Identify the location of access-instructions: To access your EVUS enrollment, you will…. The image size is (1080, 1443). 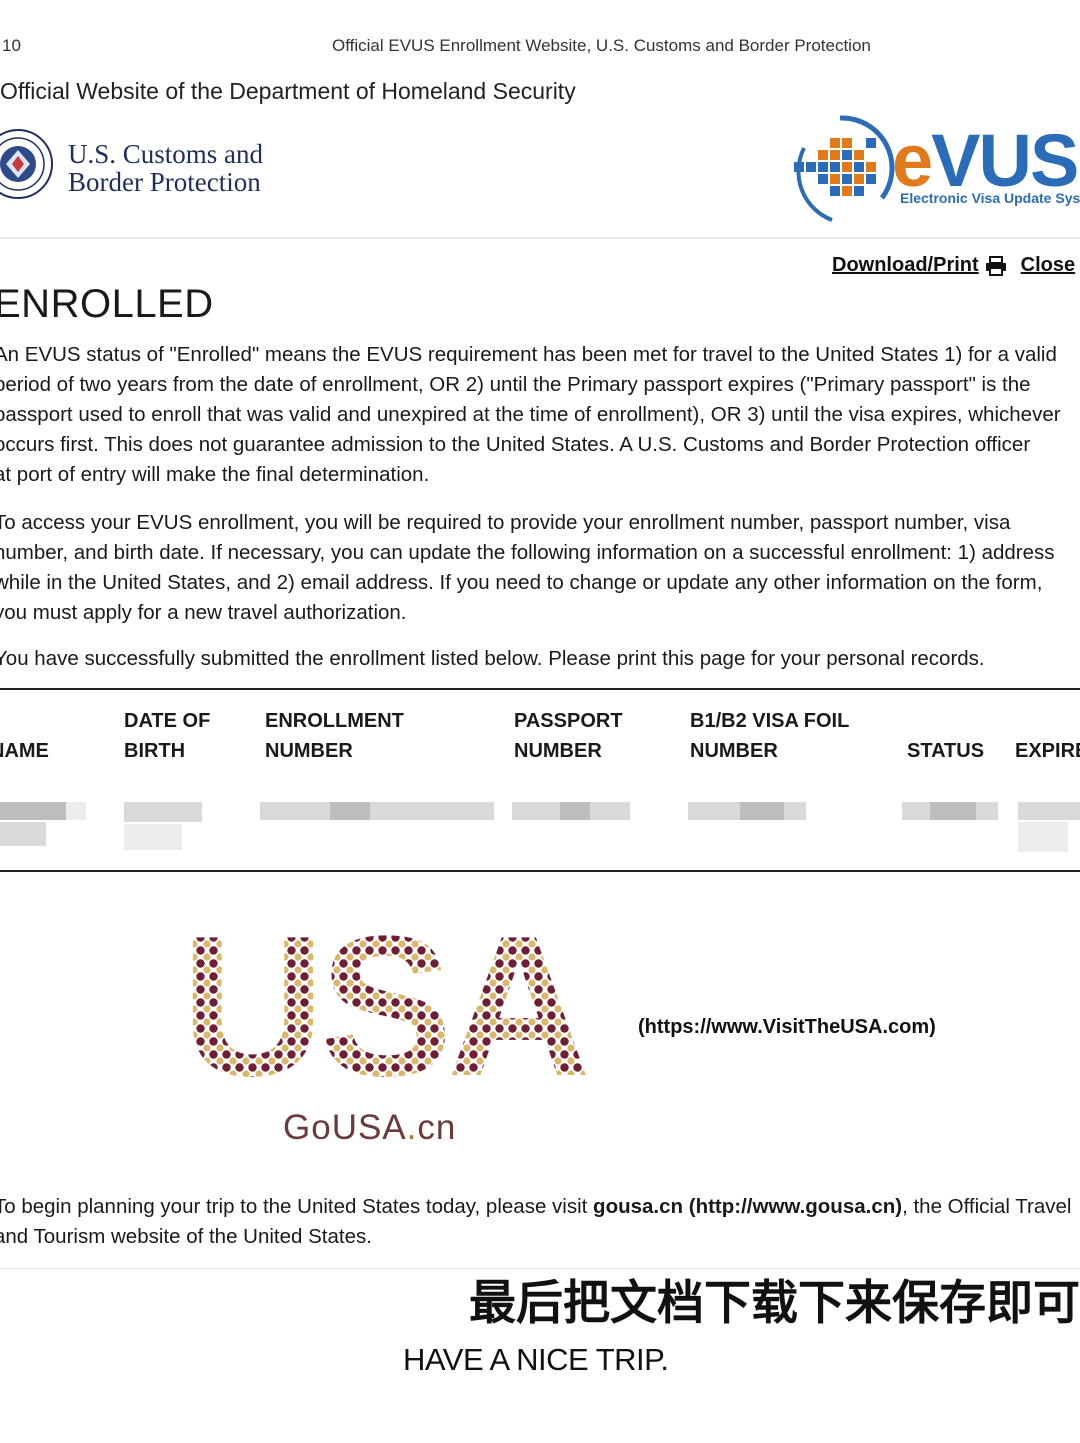
(540, 568).